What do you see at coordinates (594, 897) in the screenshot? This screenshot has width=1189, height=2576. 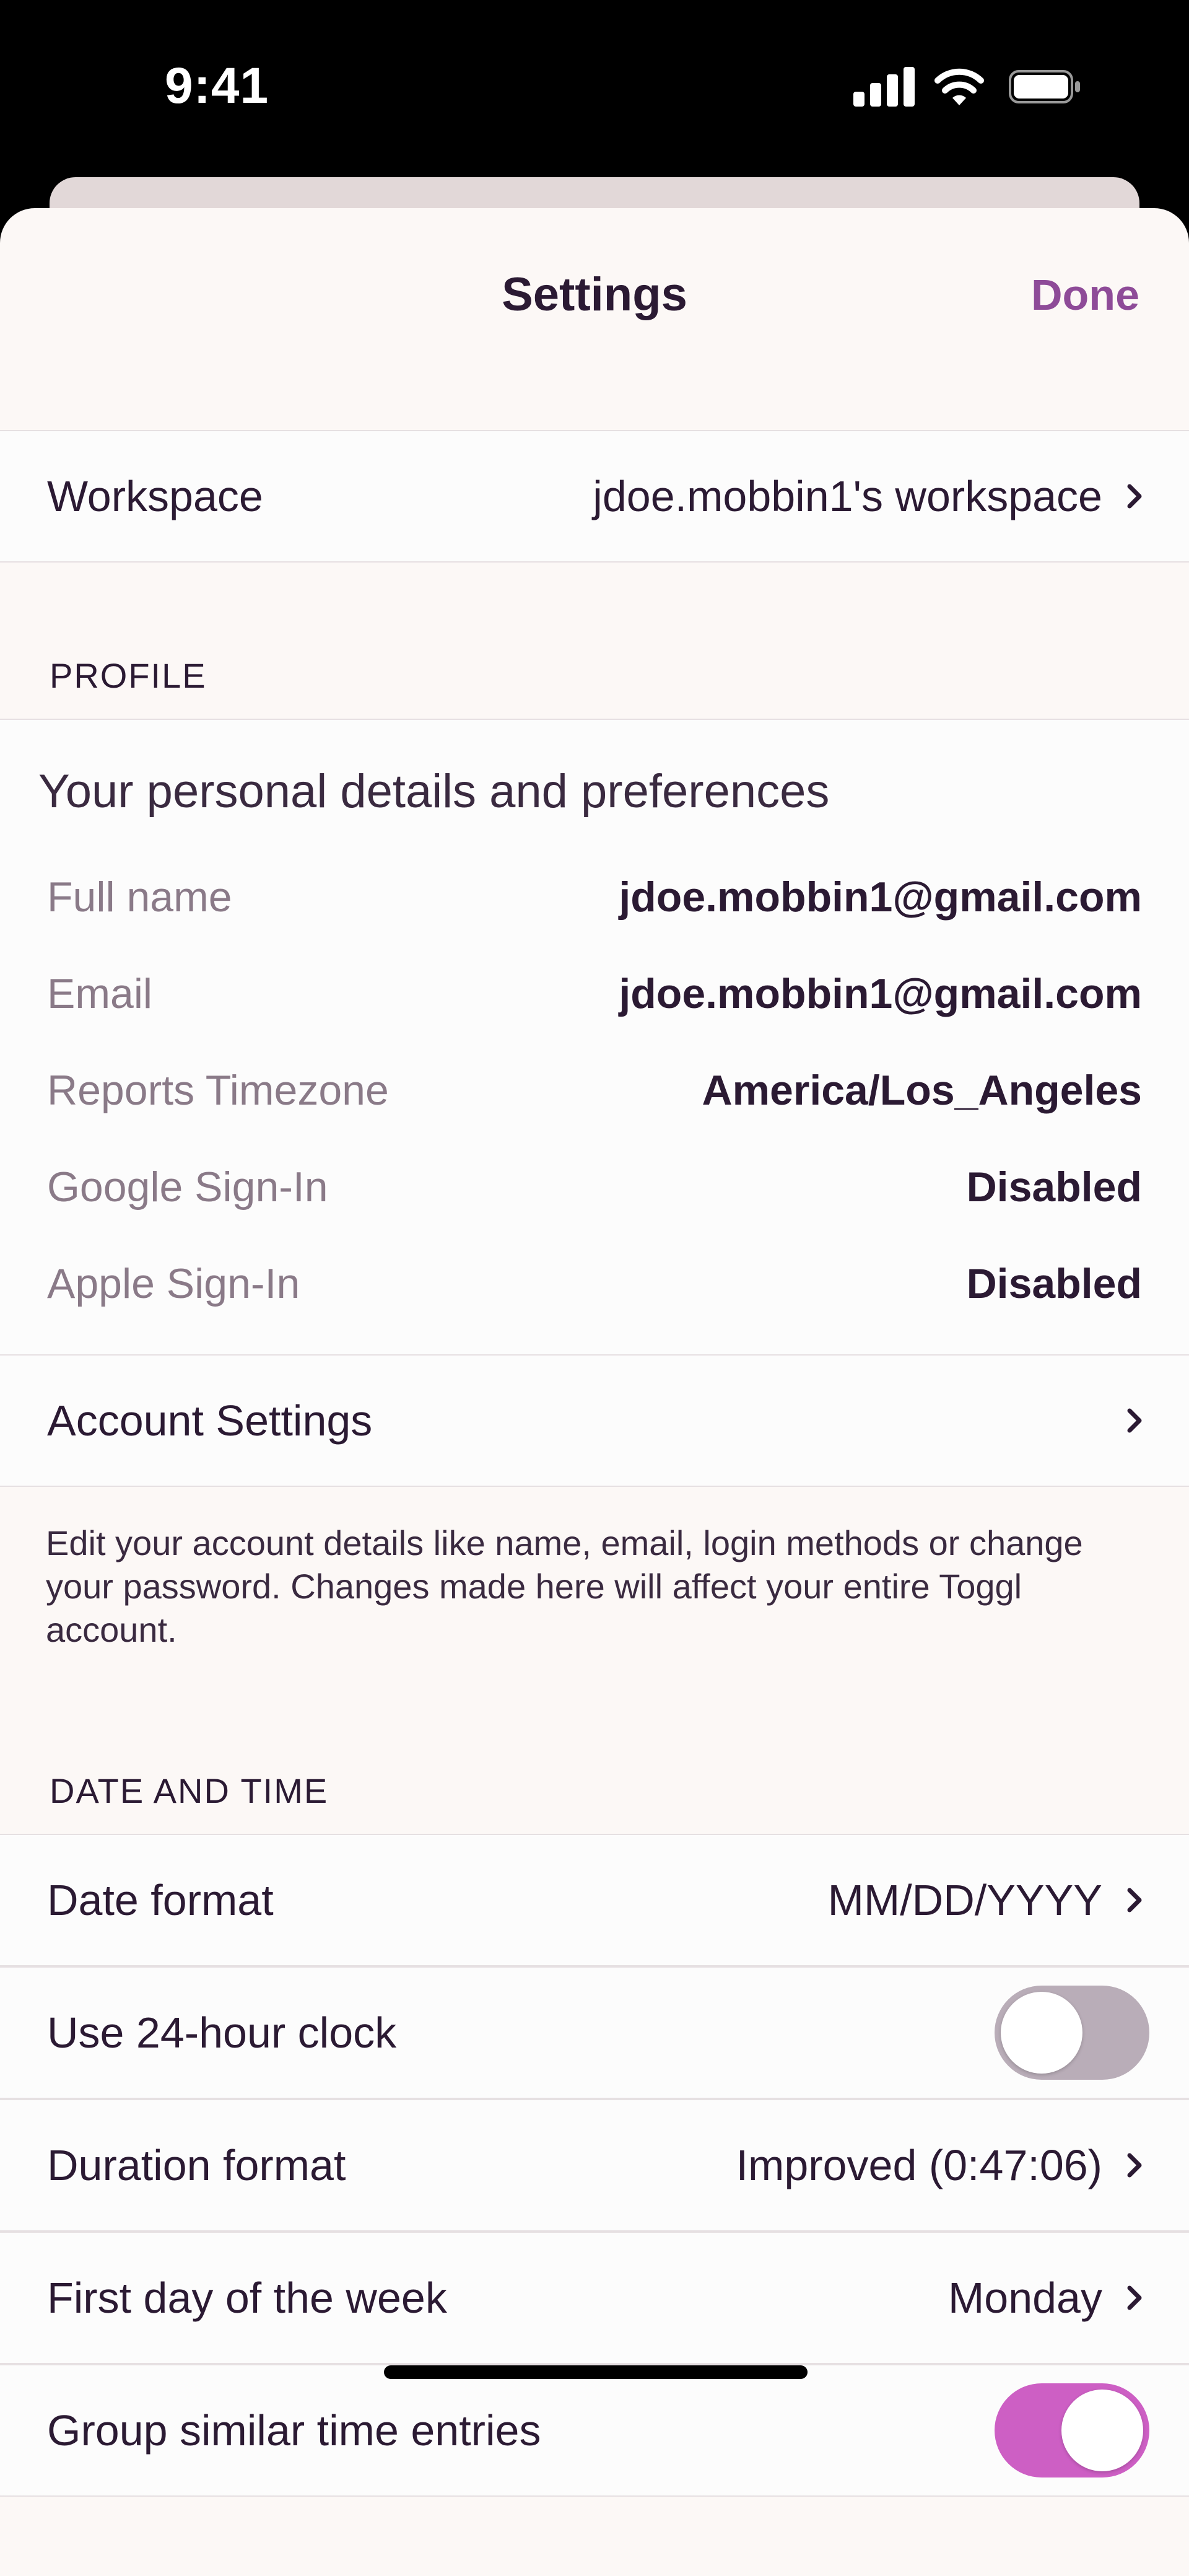 I see `full-name-field: Full name jdoe.mobbin1@gmail.com` at bounding box center [594, 897].